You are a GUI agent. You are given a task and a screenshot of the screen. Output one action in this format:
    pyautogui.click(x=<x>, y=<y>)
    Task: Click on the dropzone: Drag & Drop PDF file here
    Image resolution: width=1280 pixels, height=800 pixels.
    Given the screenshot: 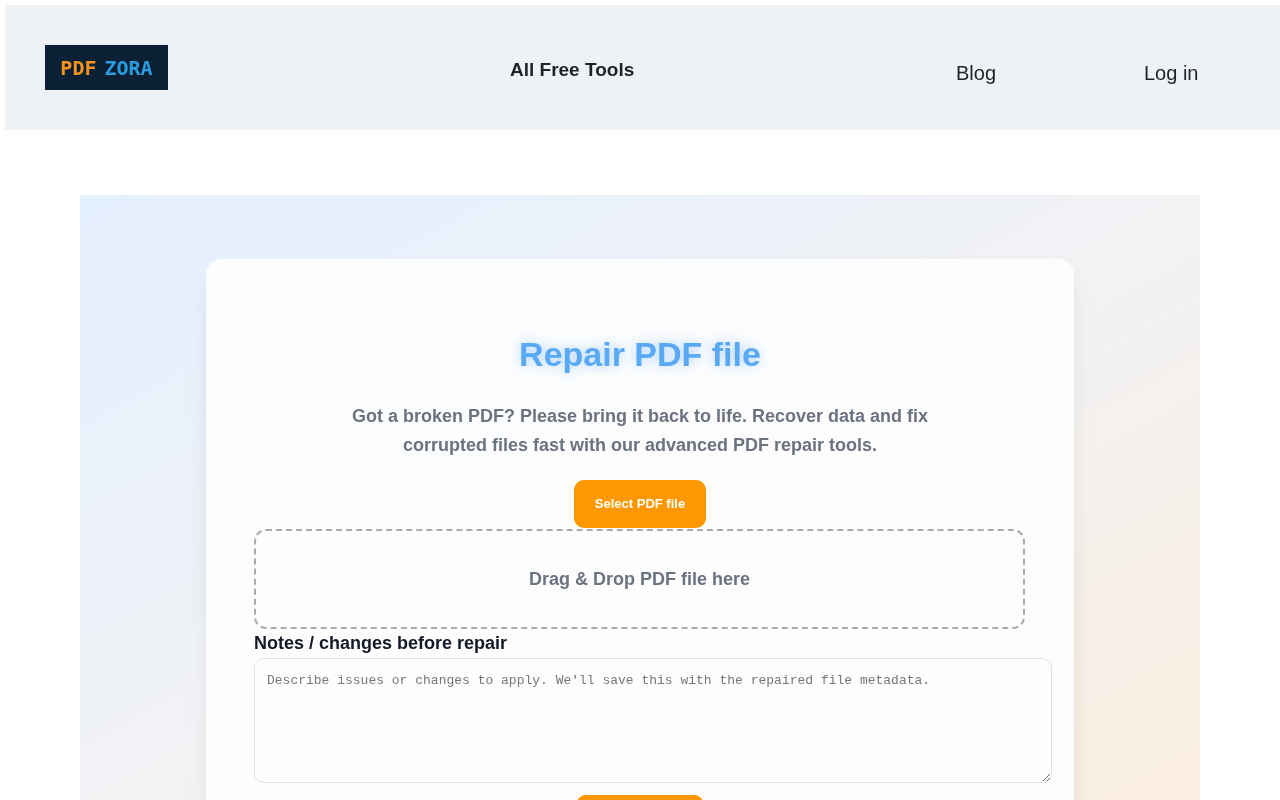 What is the action you would take?
    pyautogui.click(x=639, y=579)
    